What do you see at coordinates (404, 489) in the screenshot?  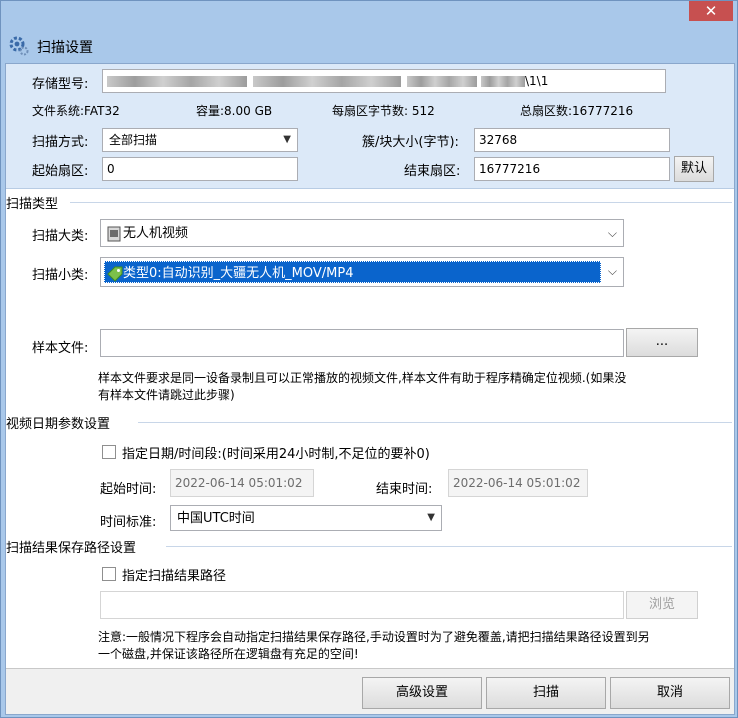 I see `end-time-label: 结束时间:` at bounding box center [404, 489].